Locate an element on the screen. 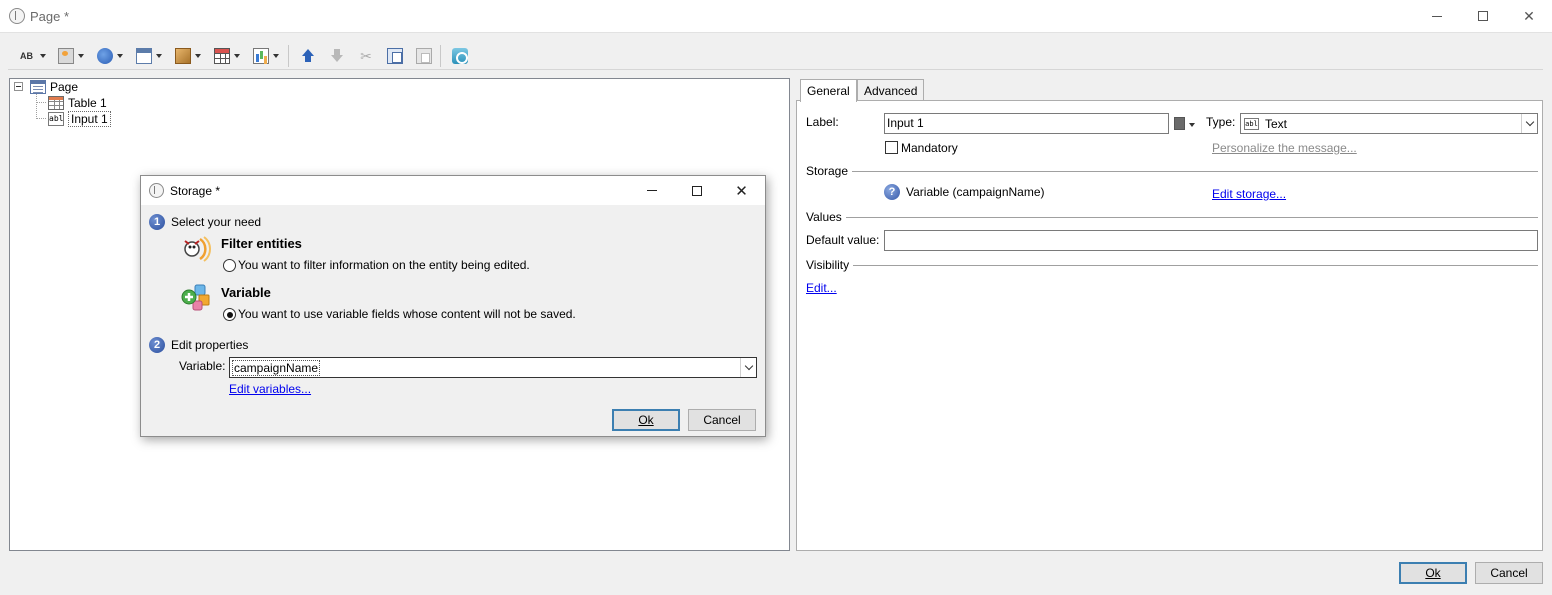  mandatory-checkbox is located at coordinates (891, 147).